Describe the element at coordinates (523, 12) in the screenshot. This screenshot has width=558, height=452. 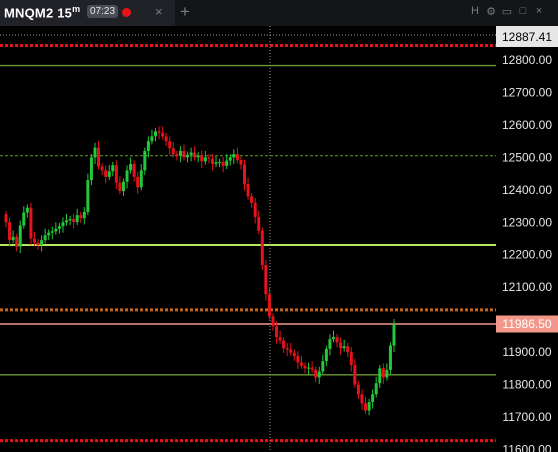
I see `maximize-icon: □` at that location.